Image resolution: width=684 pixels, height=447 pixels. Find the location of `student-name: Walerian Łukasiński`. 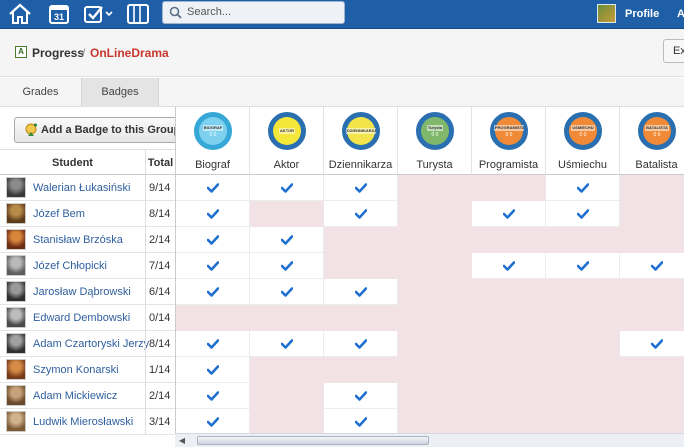

student-name: Walerian Łukasiński is located at coordinates (81, 188).